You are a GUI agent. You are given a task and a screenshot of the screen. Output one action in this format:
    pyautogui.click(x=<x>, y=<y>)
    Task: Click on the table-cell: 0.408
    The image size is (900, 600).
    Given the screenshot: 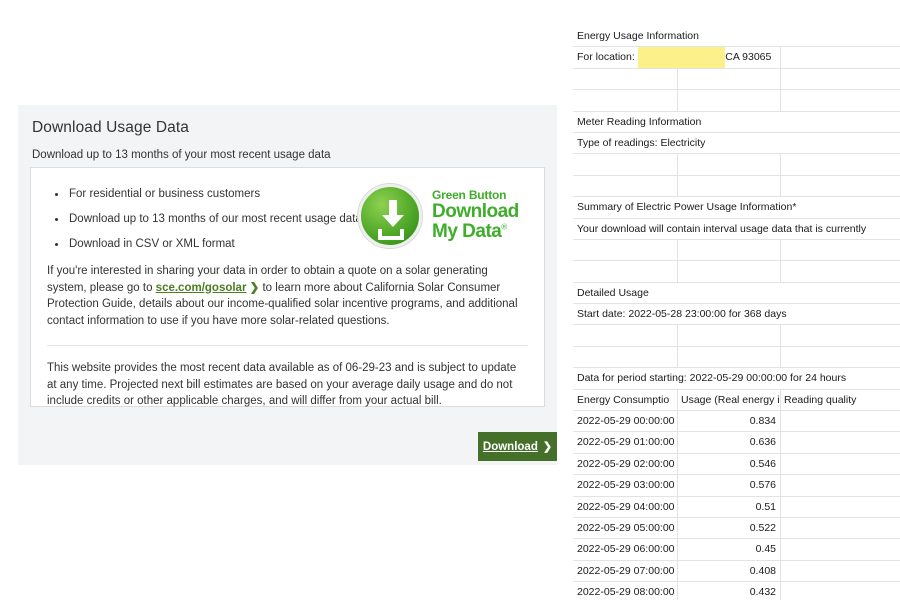 What is the action you would take?
    pyautogui.click(x=762, y=570)
    